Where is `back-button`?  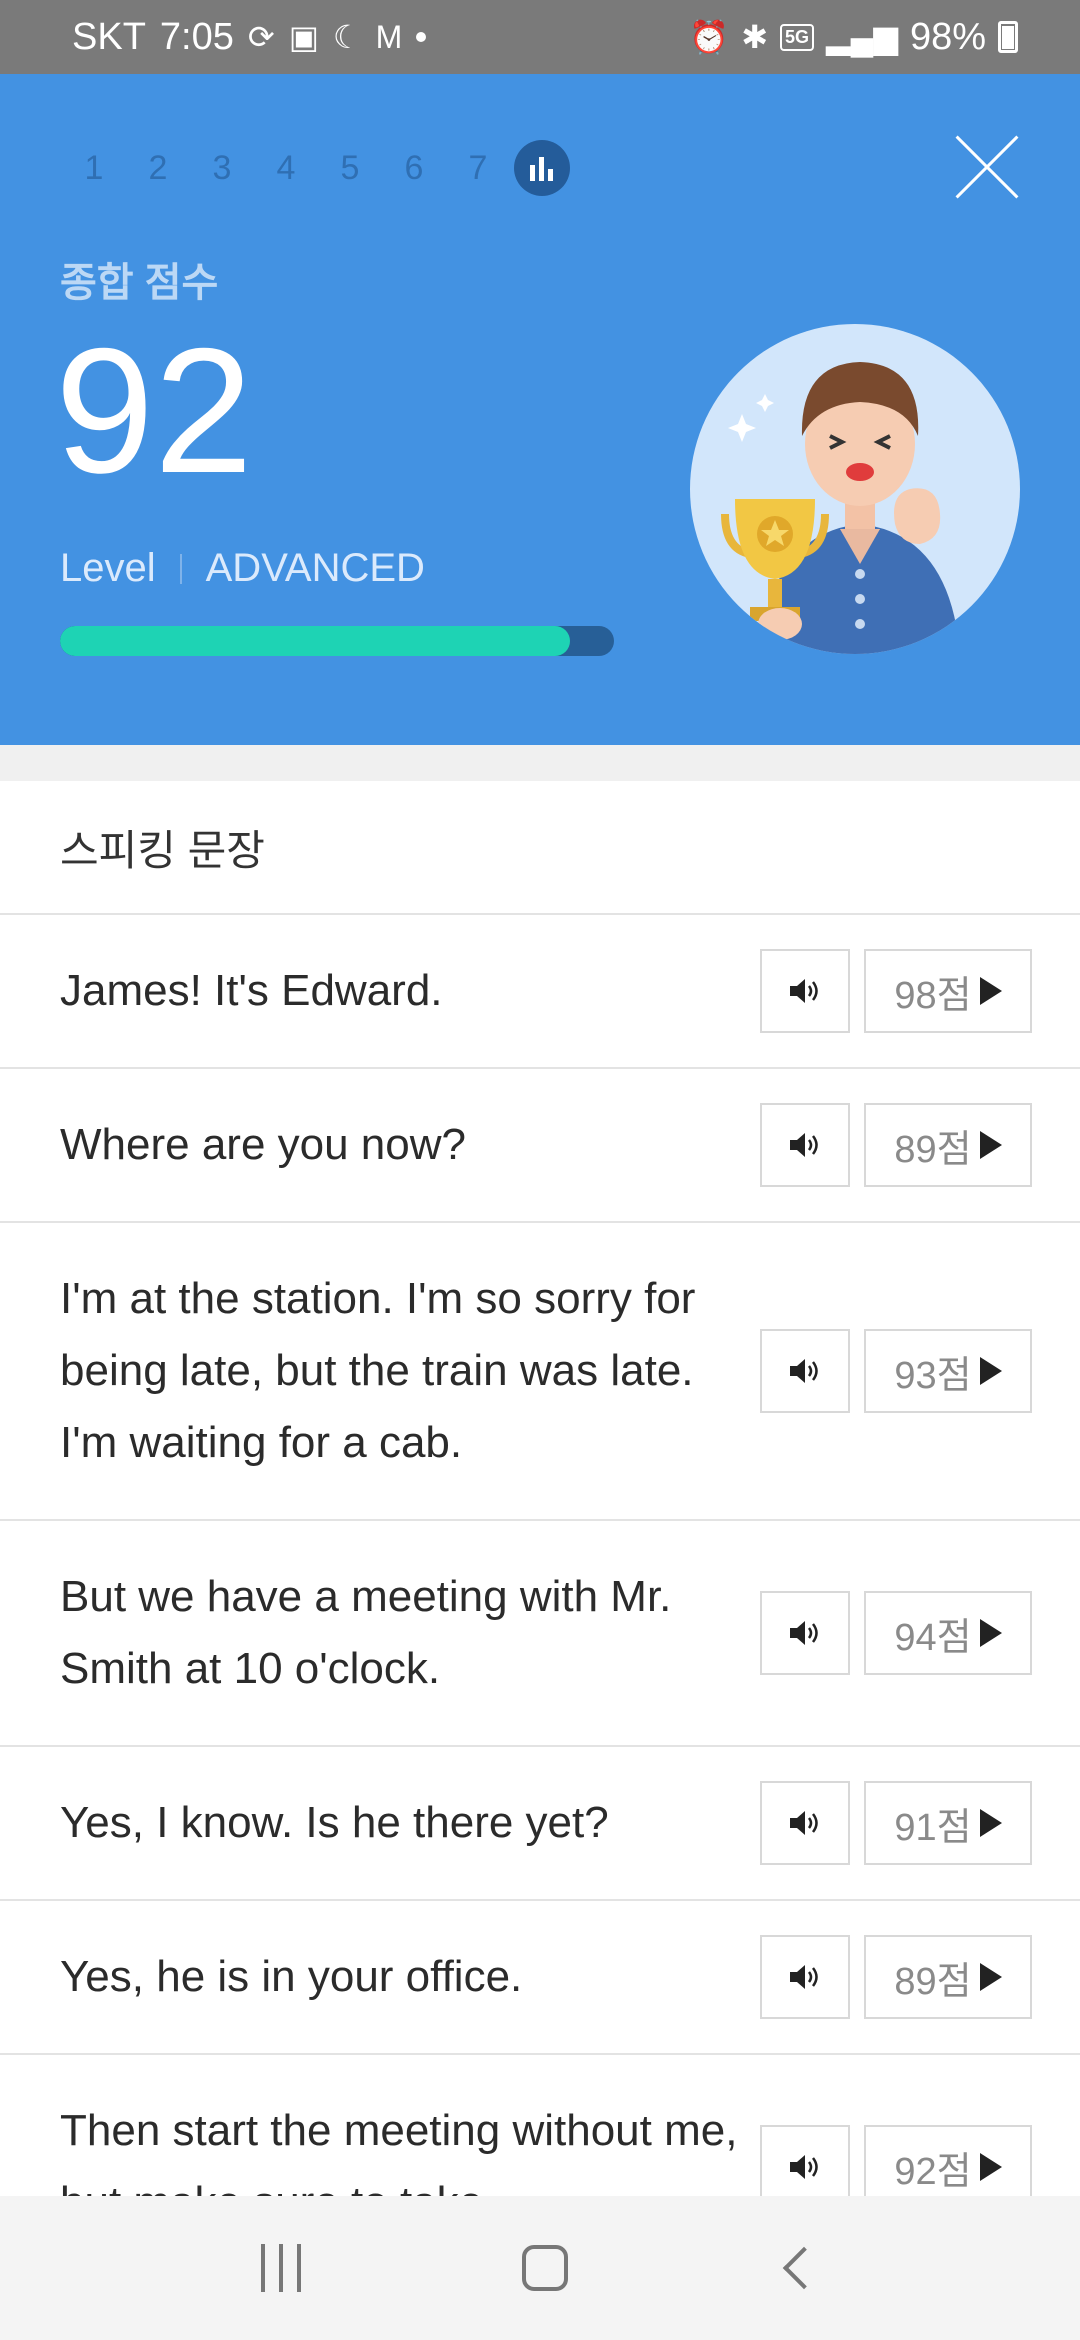 back-button is located at coordinates (804, 2268).